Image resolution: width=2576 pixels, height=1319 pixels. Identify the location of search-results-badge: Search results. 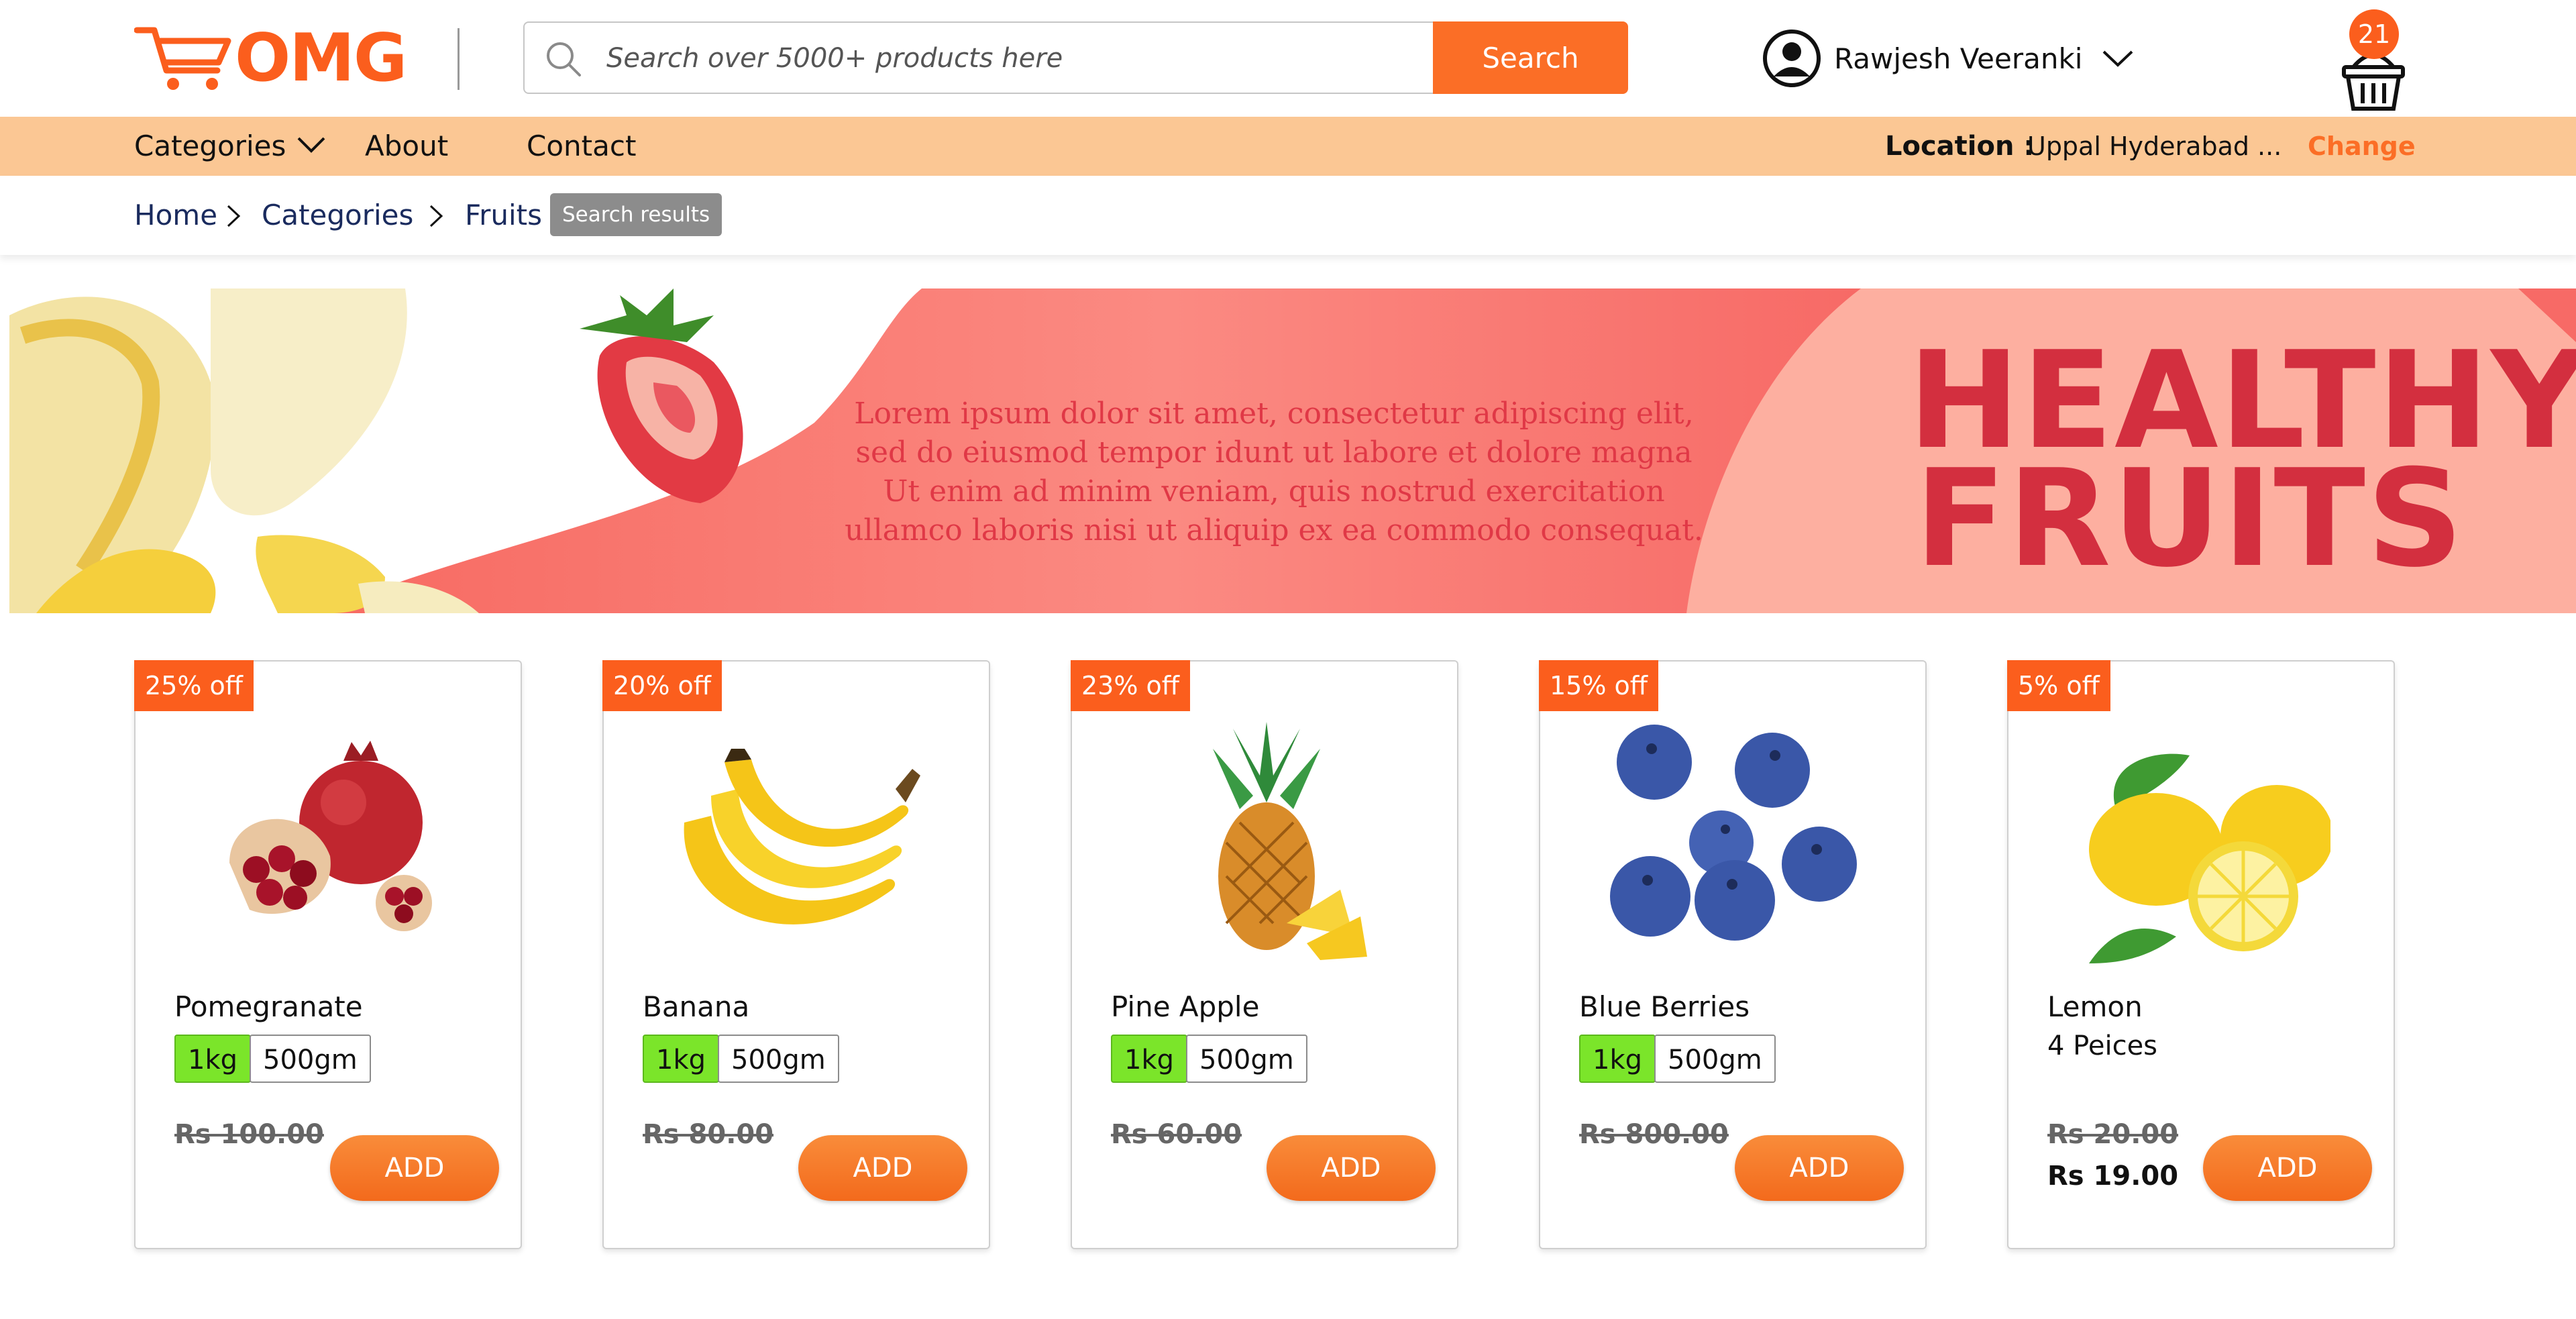
(636, 214).